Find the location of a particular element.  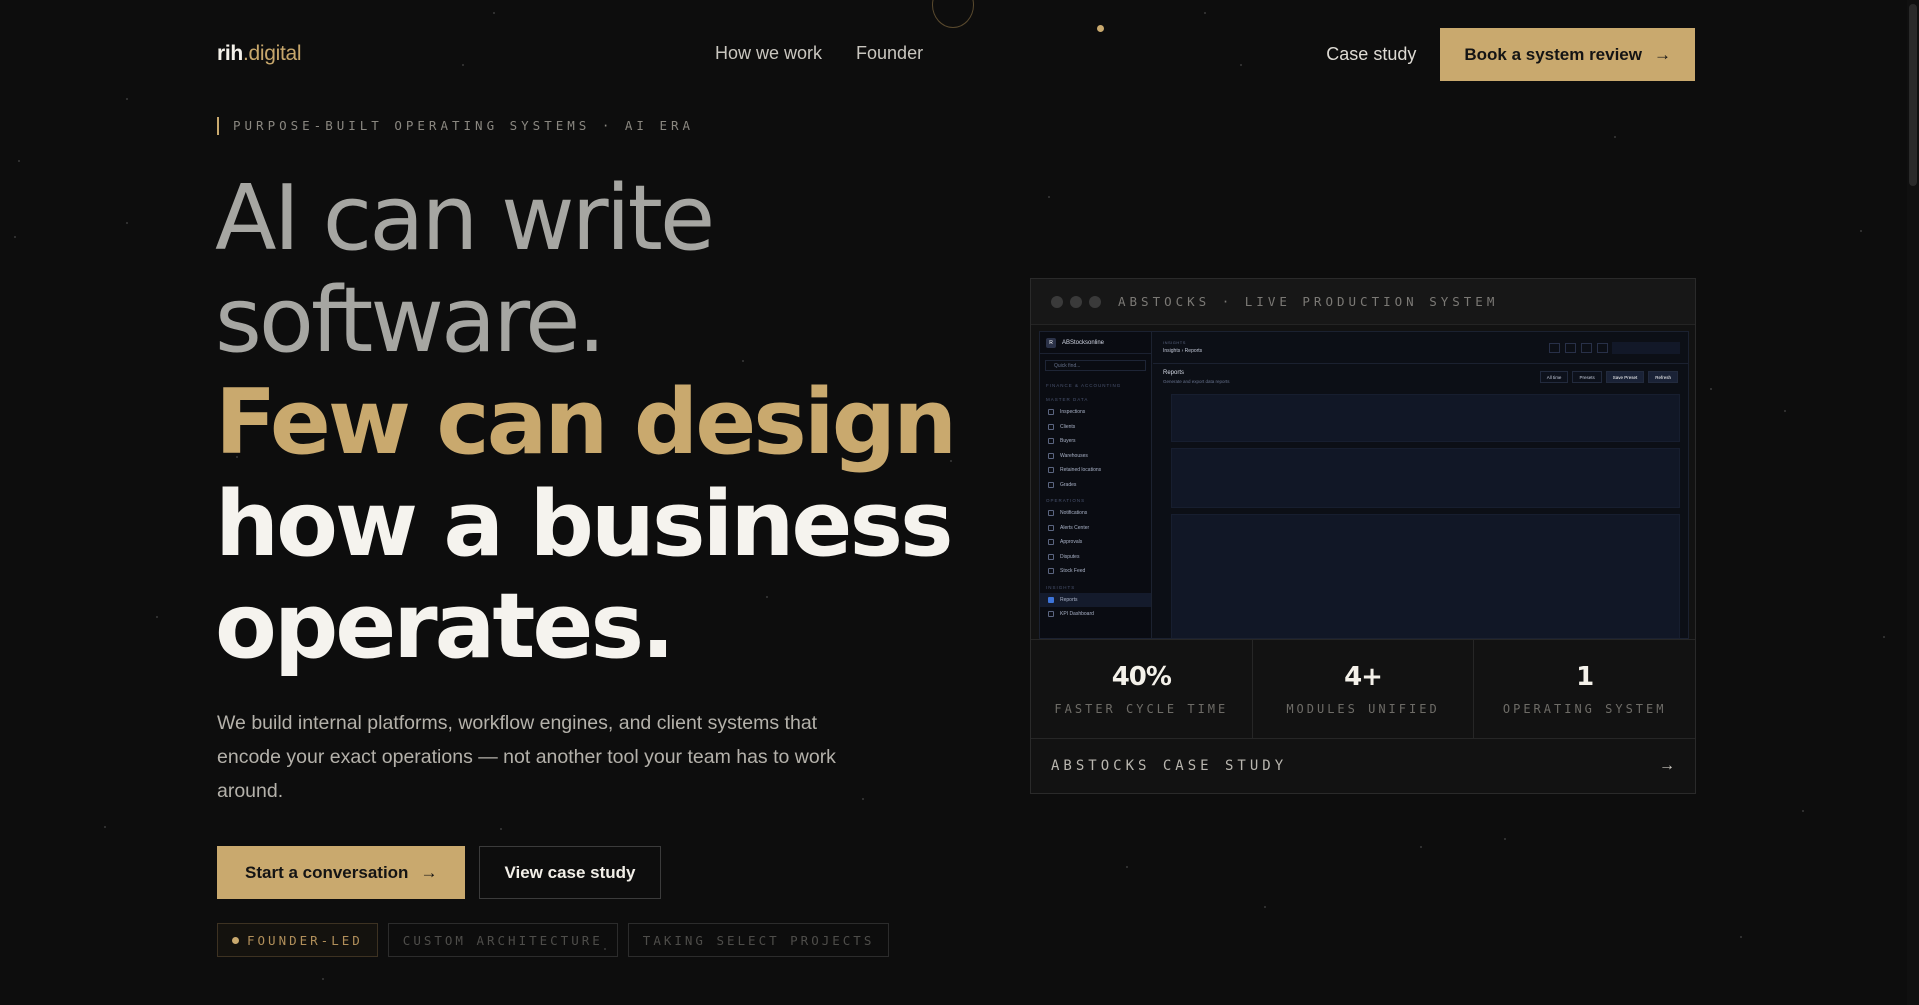

screenshot-nav-item: Grades is located at coordinates (1095, 485).